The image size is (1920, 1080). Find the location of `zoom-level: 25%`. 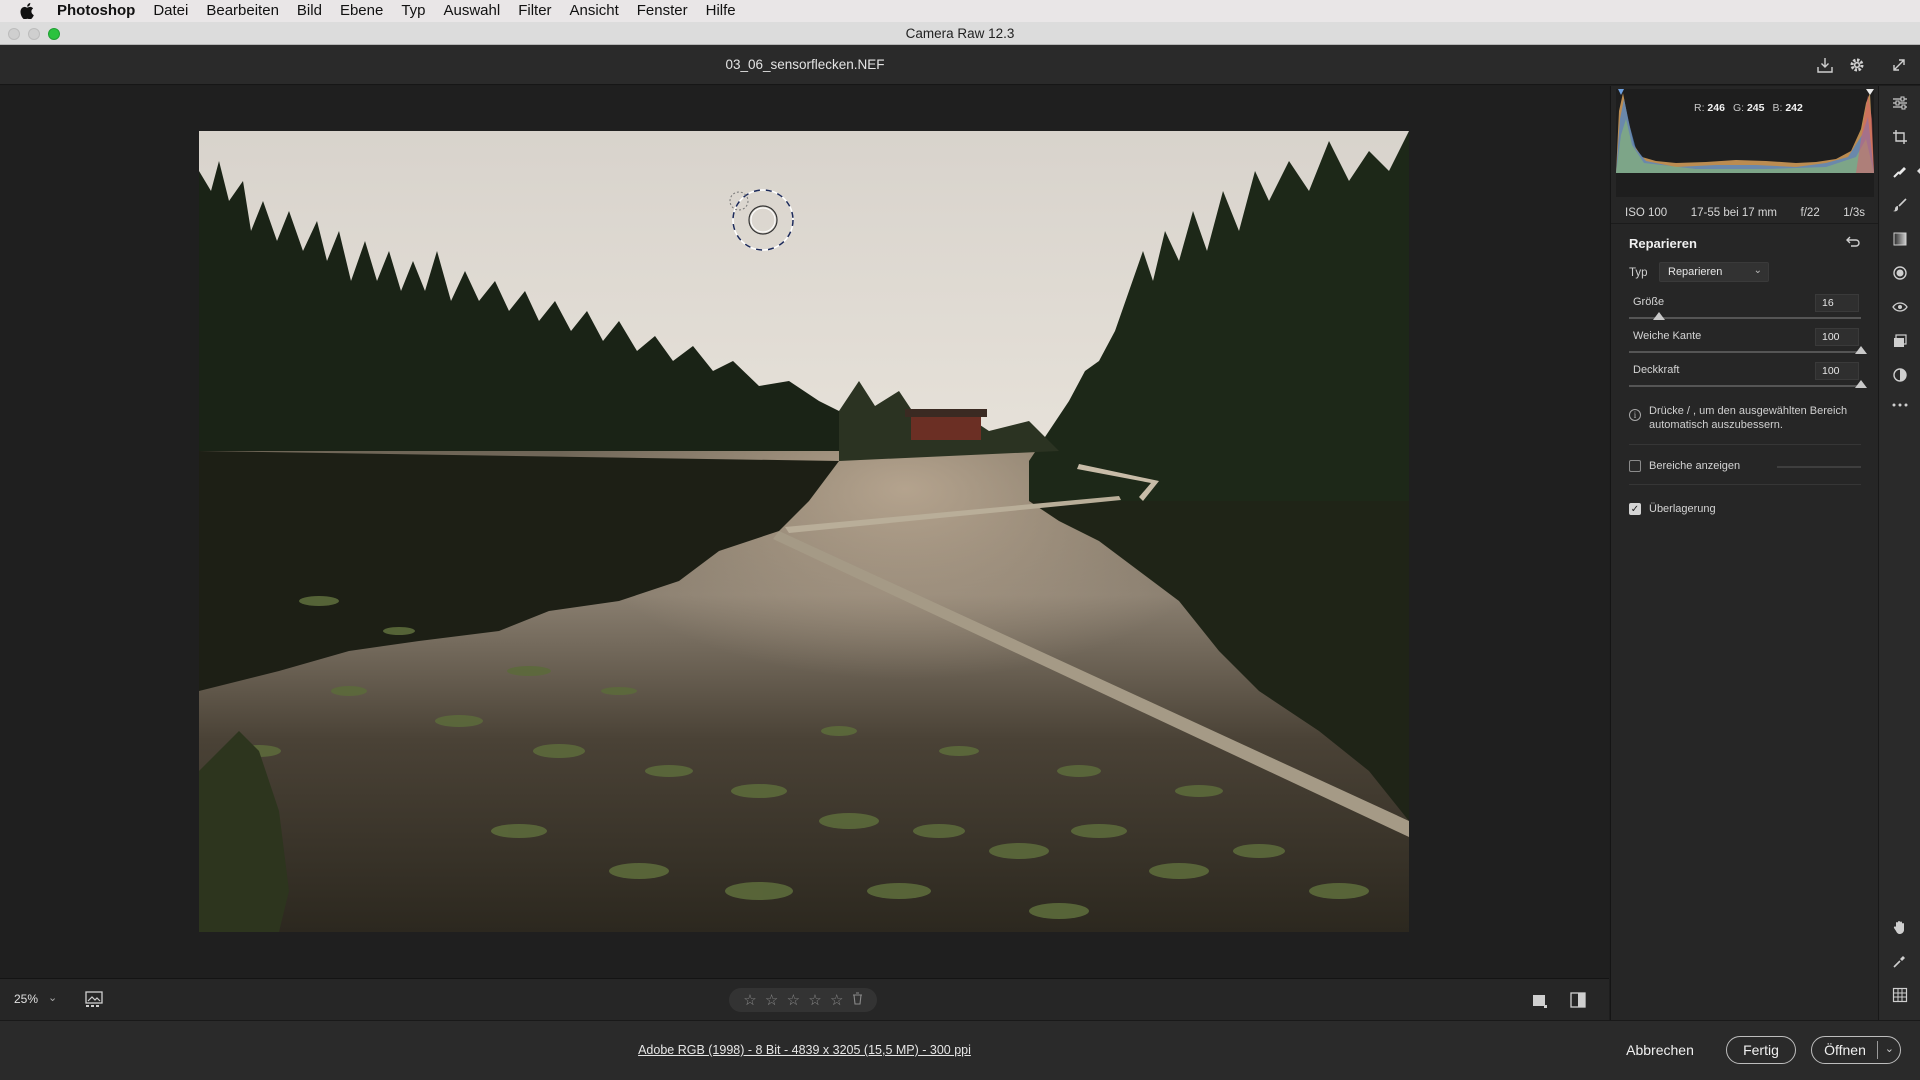

zoom-level: 25% is located at coordinates (26, 999).